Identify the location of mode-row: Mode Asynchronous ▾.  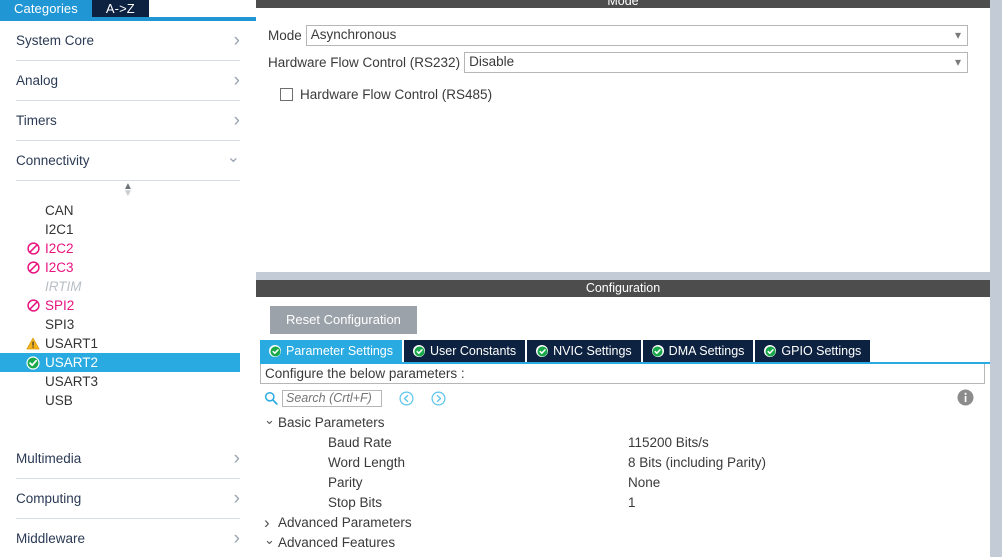
(623, 35).